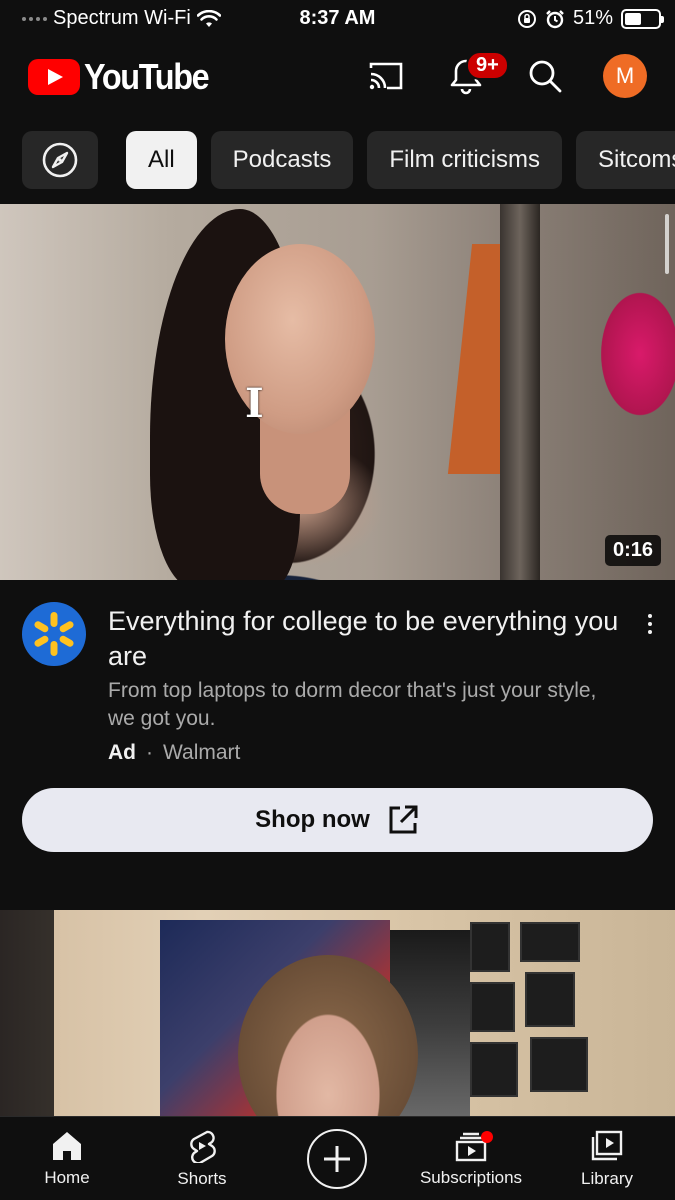  What do you see at coordinates (312, 819) in the screenshot?
I see `shop-now-label: Shop now` at bounding box center [312, 819].